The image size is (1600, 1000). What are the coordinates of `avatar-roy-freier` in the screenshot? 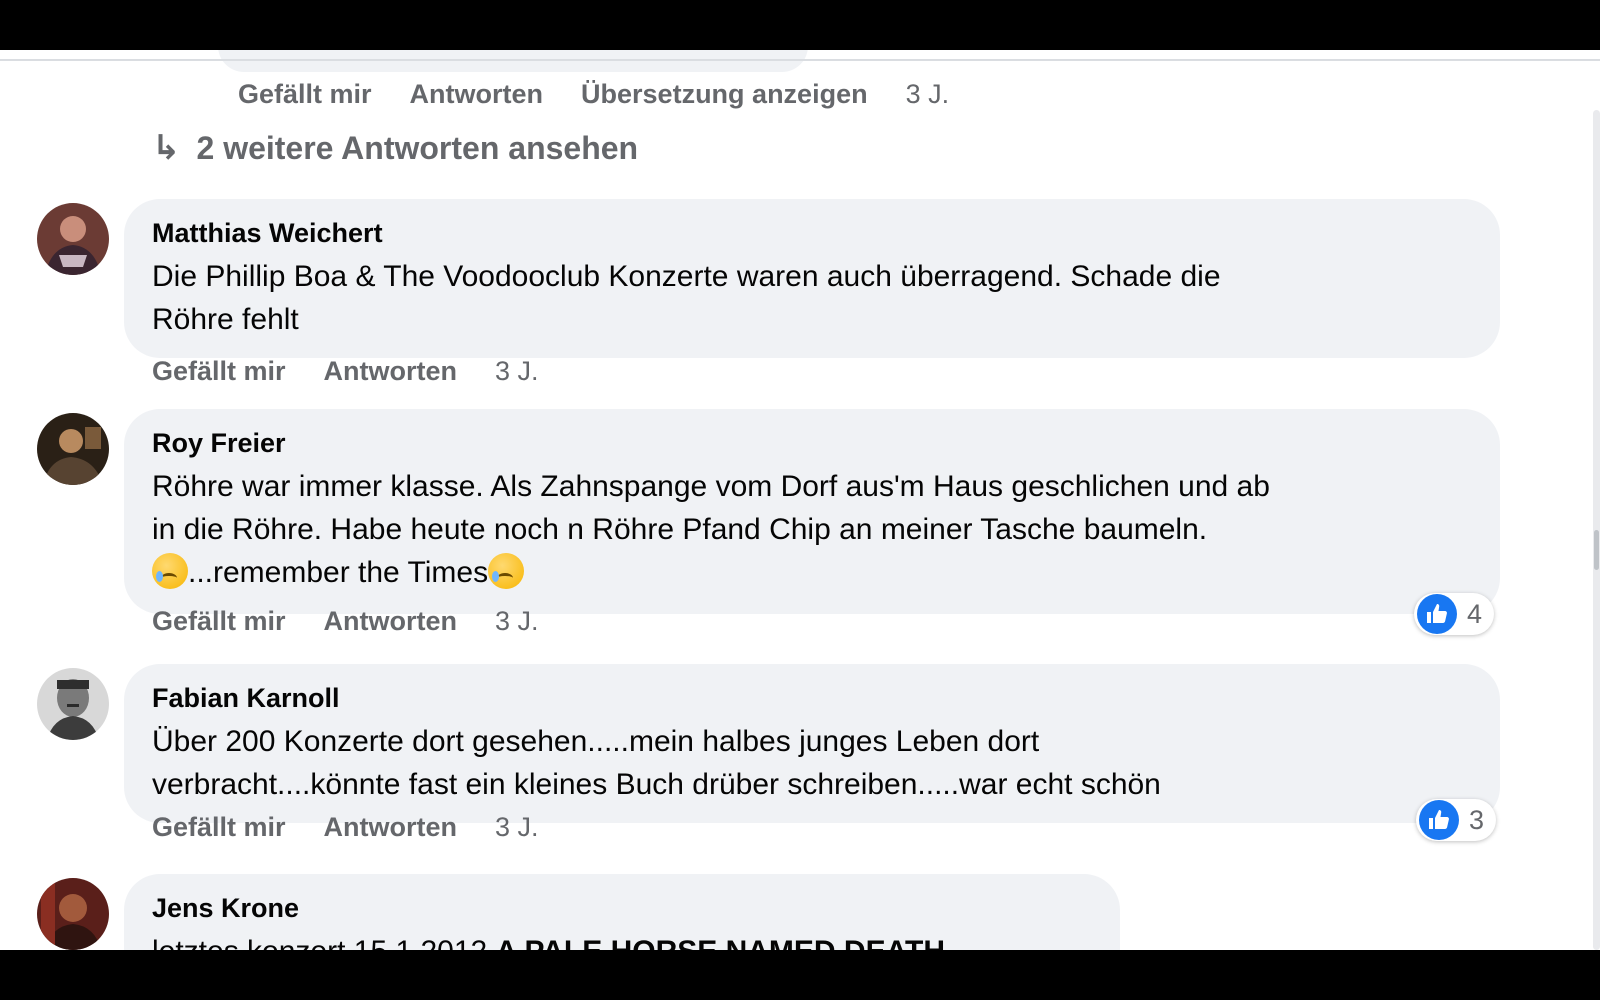 It's located at (73, 449).